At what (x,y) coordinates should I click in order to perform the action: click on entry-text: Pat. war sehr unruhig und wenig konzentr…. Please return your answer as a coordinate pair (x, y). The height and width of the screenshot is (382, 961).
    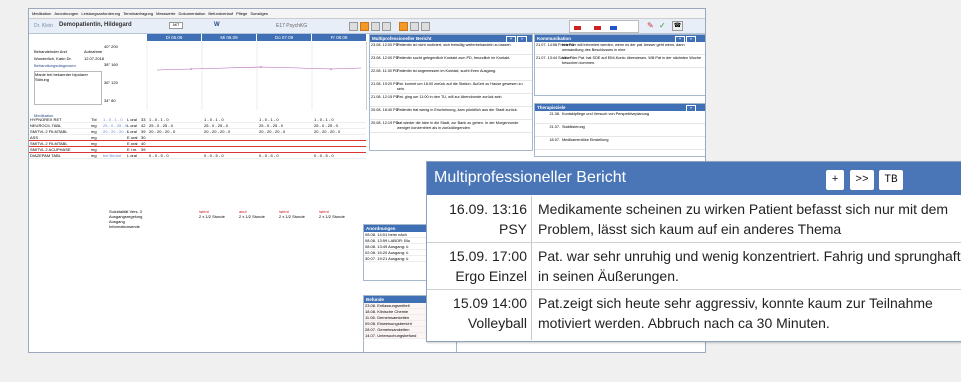
    Looking at the image, I should click on (749, 266).